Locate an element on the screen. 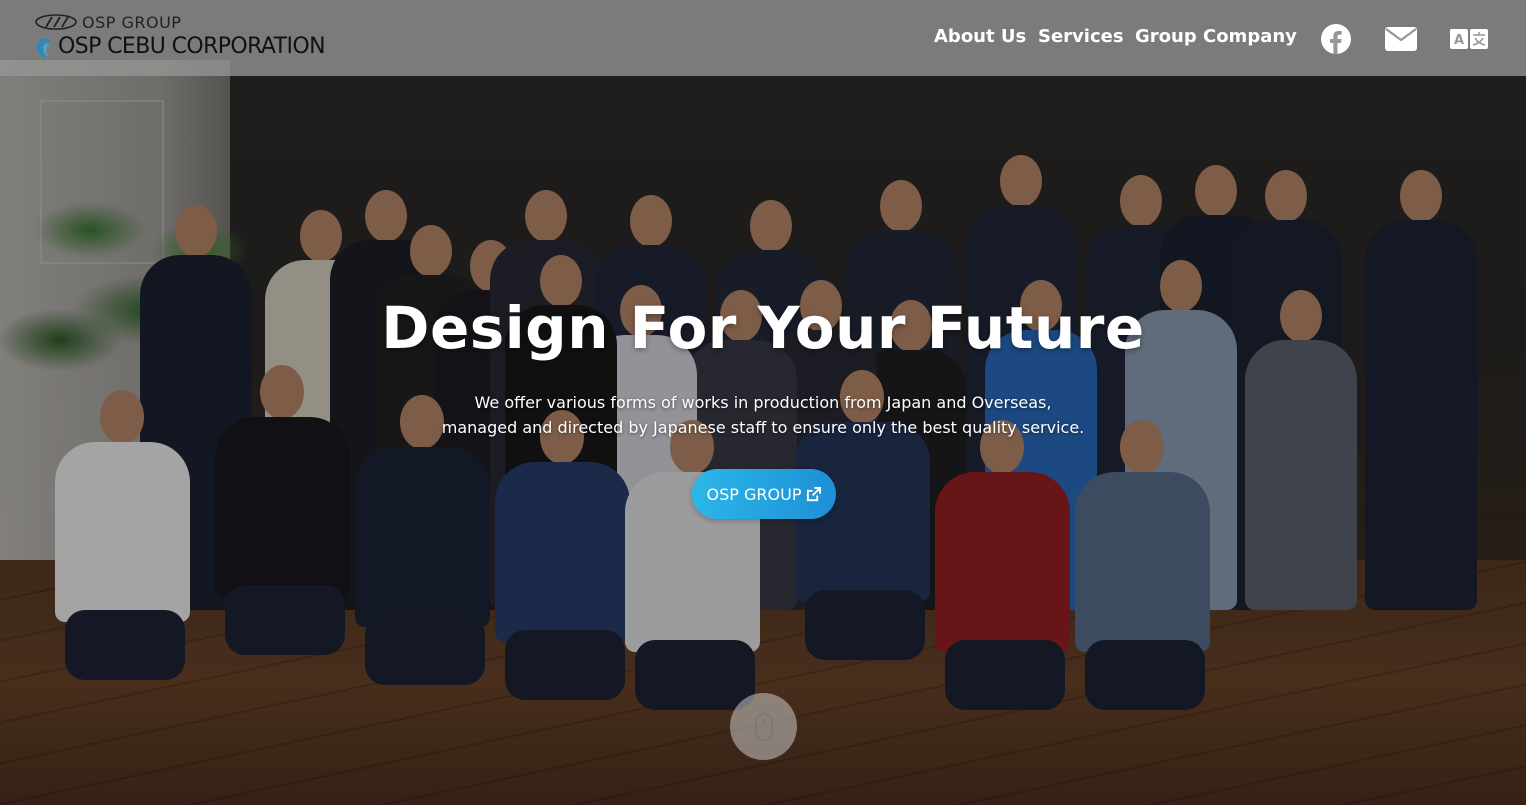 The height and width of the screenshot is (805, 1526). nav-group-company: Group Company is located at coordinates (1216, 36).